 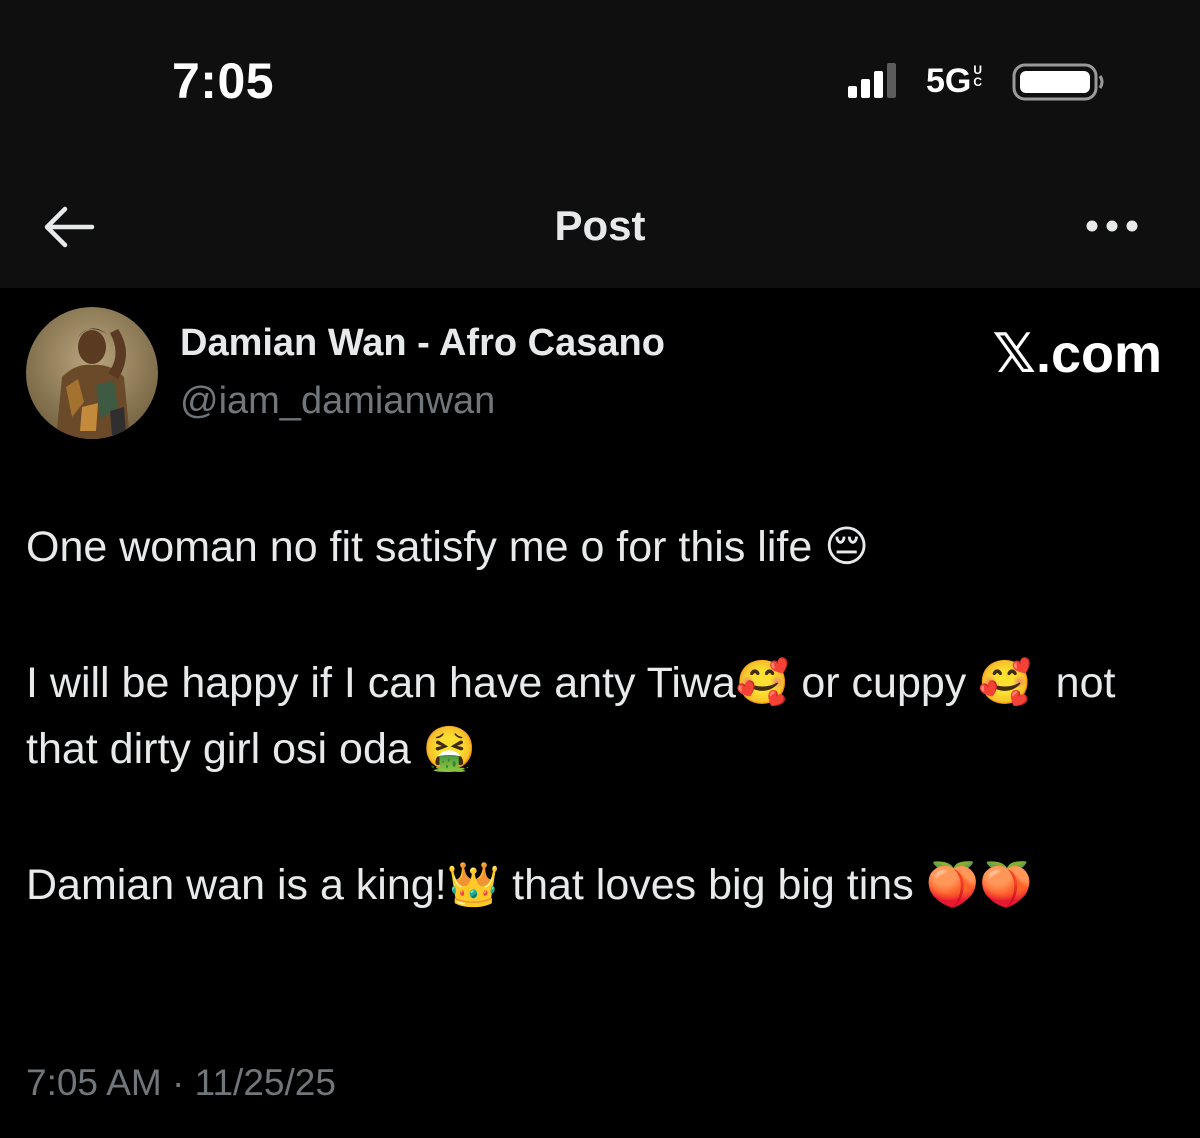 I want to click on avatar-image, so click(x=92, y=373).